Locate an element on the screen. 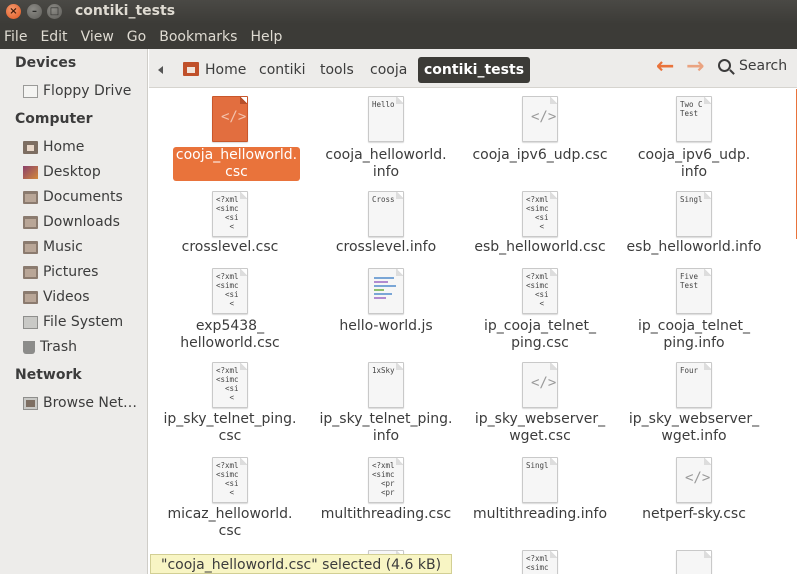 This screenshot has height=574, width=797. sidebar-item-desktop: Desktop is located at coordinates (84, 172).